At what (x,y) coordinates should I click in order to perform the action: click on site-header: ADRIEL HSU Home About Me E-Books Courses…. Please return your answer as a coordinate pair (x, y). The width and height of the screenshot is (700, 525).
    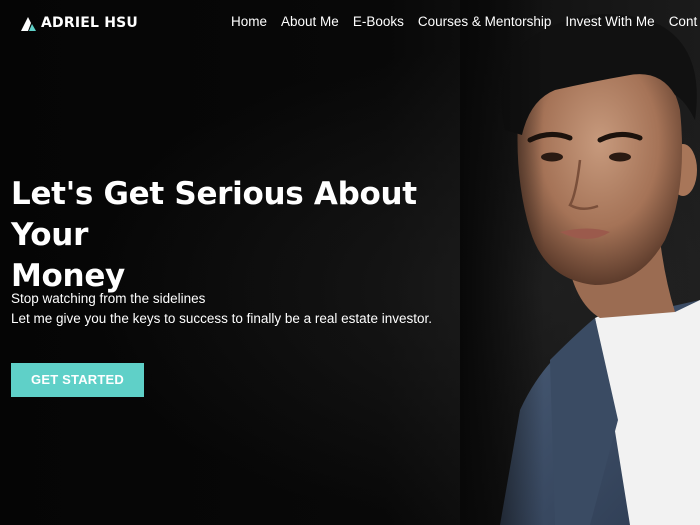
    Looking at the image, I should click on (350, 23).